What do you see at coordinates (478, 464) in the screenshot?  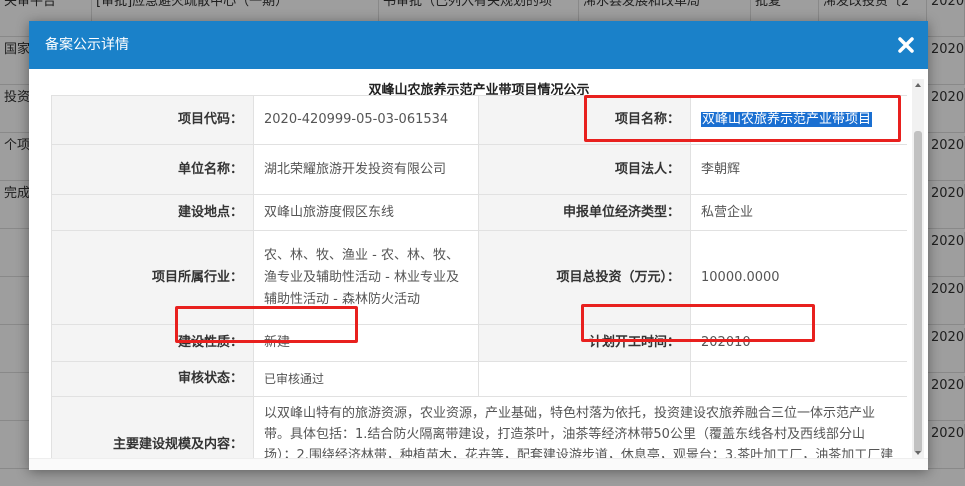 I see `modal-footer` at bounding box center [478, 464].